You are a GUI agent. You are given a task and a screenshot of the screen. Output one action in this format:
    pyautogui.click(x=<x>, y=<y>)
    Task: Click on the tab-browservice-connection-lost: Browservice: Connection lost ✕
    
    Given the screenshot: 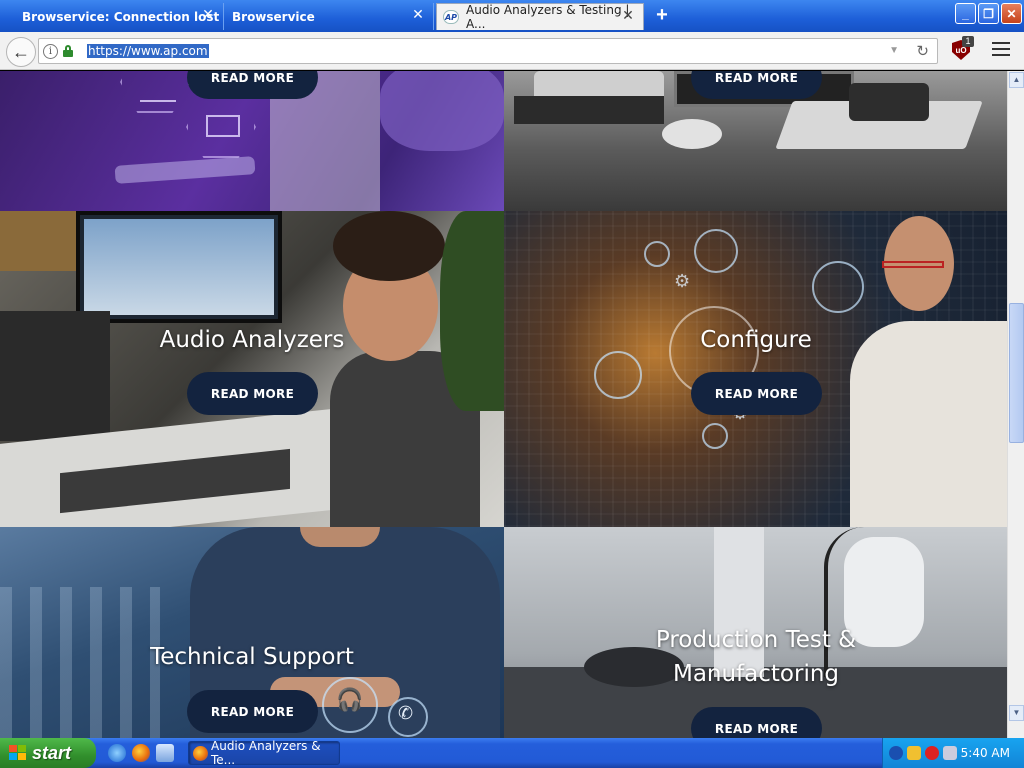 What is the action you would take?
    pyautogui.click(x=112, y=16)
    